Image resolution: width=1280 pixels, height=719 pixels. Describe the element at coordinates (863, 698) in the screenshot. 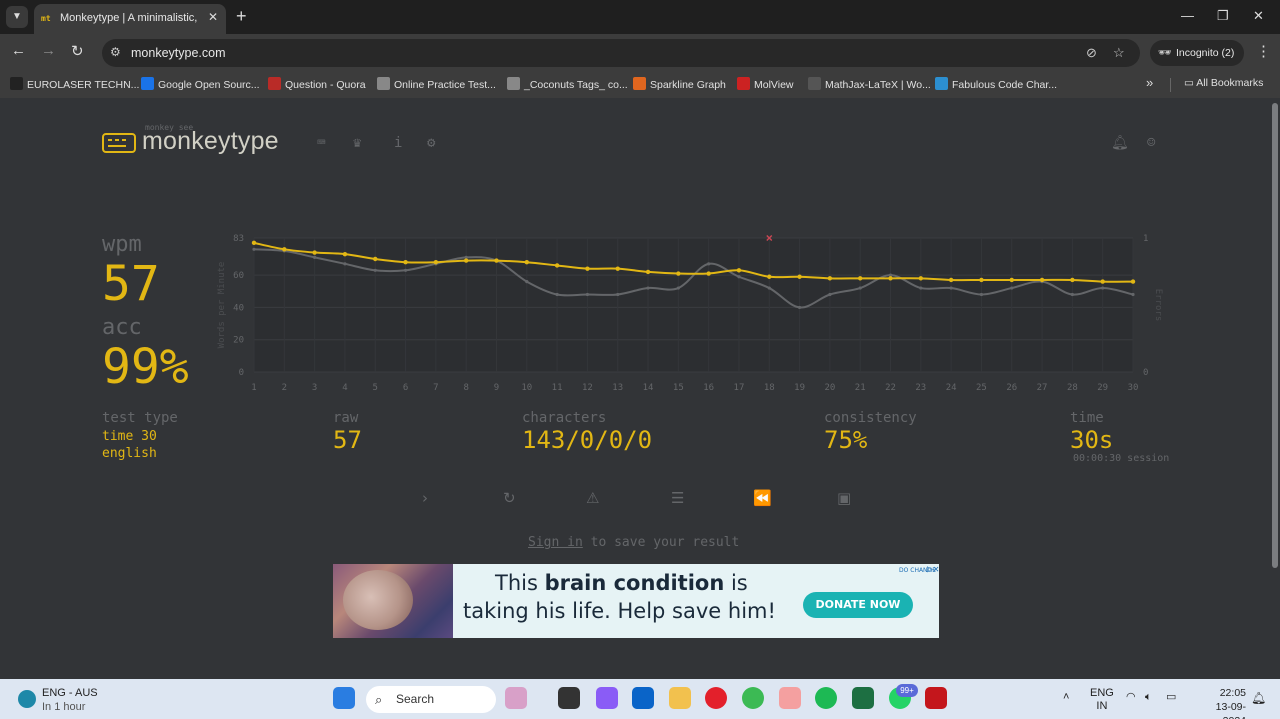

I see `excel-icon` at that location.